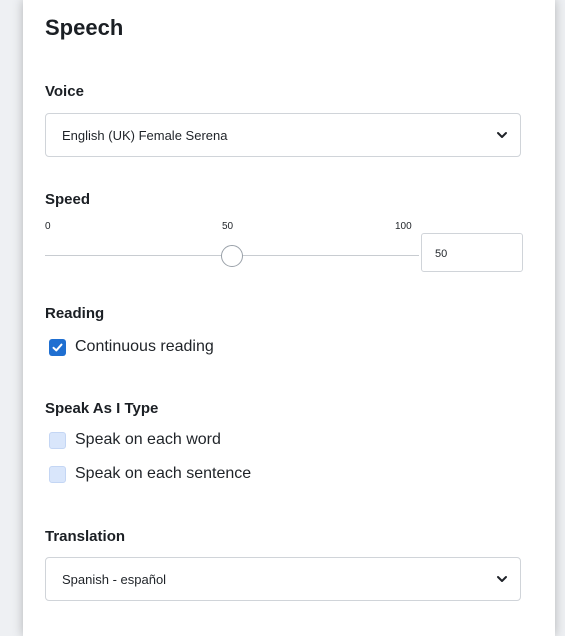 The width and height of the screenshot is (565, 636). What do you see at coordinates (57, 474) in the screenshot?
I see `speak-each-sentence-box` at bounding box center [57, 474].